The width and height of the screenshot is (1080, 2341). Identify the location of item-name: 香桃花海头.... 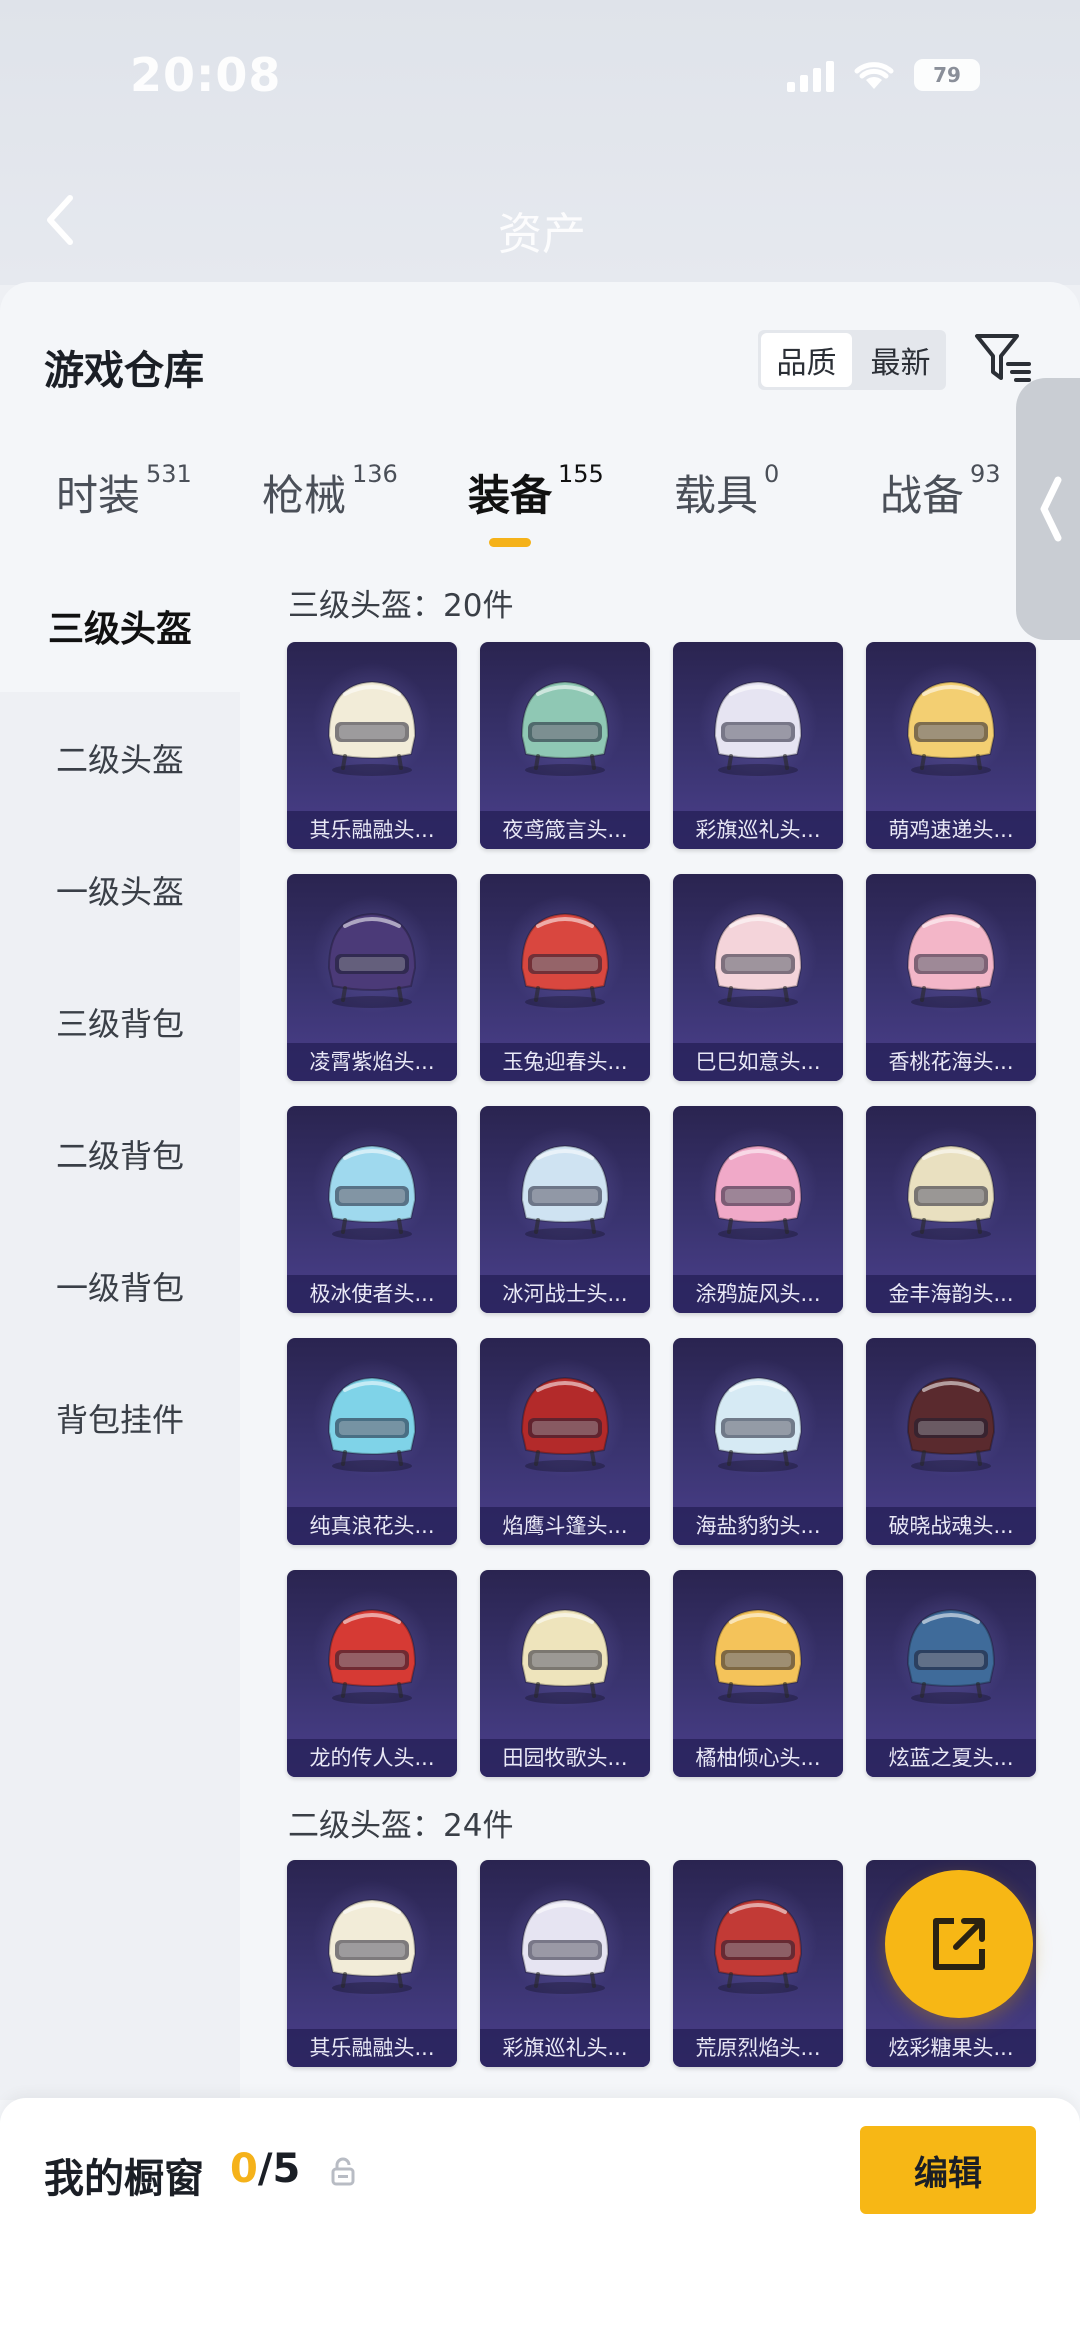
(951, 1062).